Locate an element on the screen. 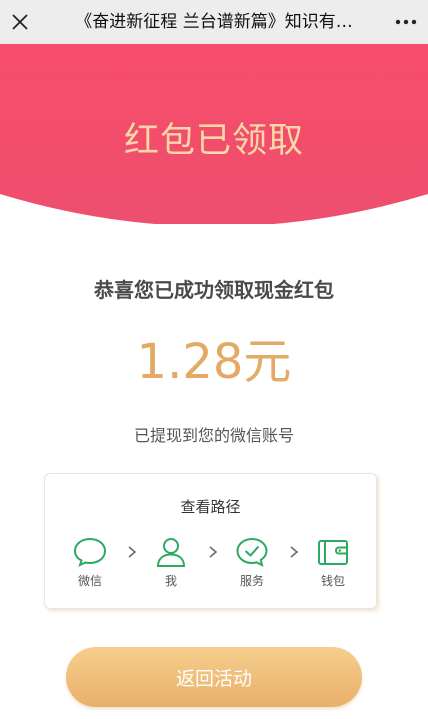  path-step-wechat: 微信 is located at coordinates (90, 562).